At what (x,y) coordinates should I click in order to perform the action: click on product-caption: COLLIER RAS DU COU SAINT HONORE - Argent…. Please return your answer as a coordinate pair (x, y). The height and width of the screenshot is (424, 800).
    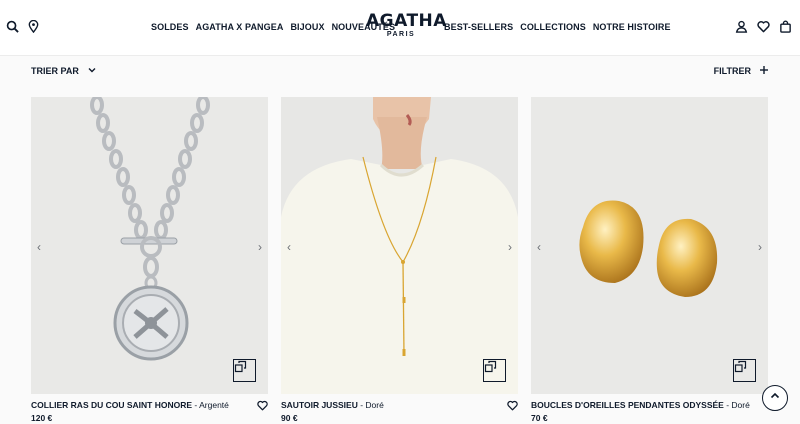
    Looking at the image, I should click on (149, 406).